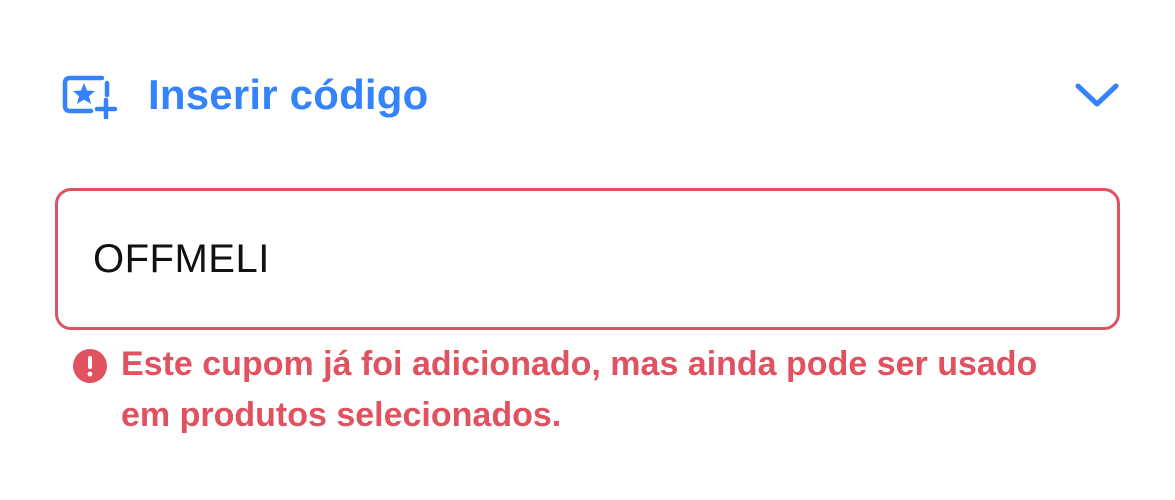 The width and height of the screenshot is (1175, 500). Describe the element at coordinates (1097, 94) in the screenshot. I see `chevron-down-icon` at that location.